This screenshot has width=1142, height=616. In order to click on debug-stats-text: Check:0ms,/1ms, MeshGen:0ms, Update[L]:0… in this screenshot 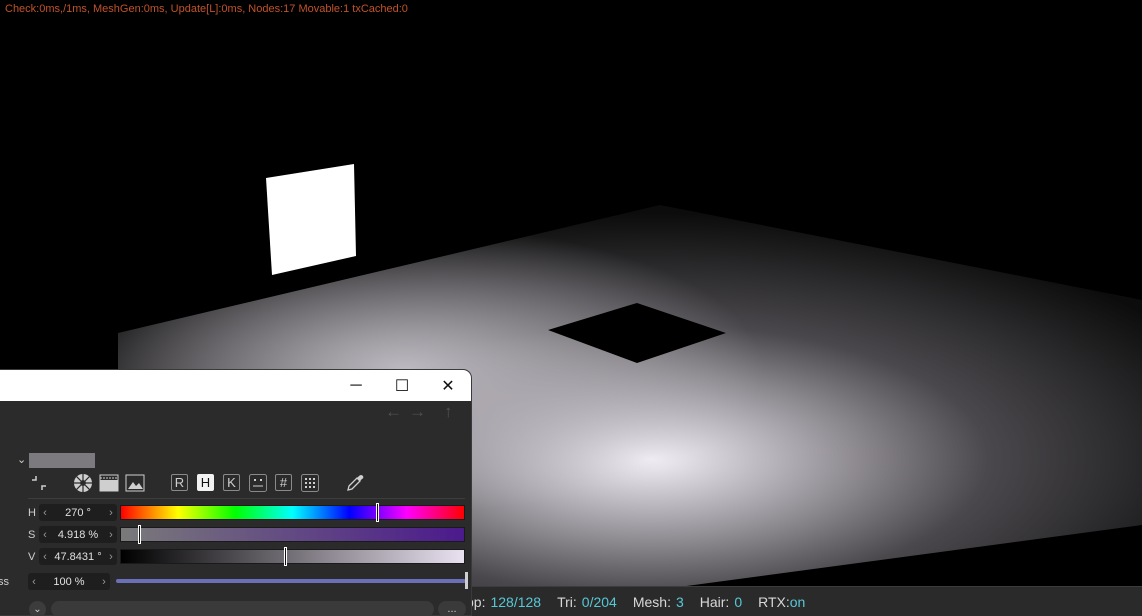, I will do `click(206, 9)`.